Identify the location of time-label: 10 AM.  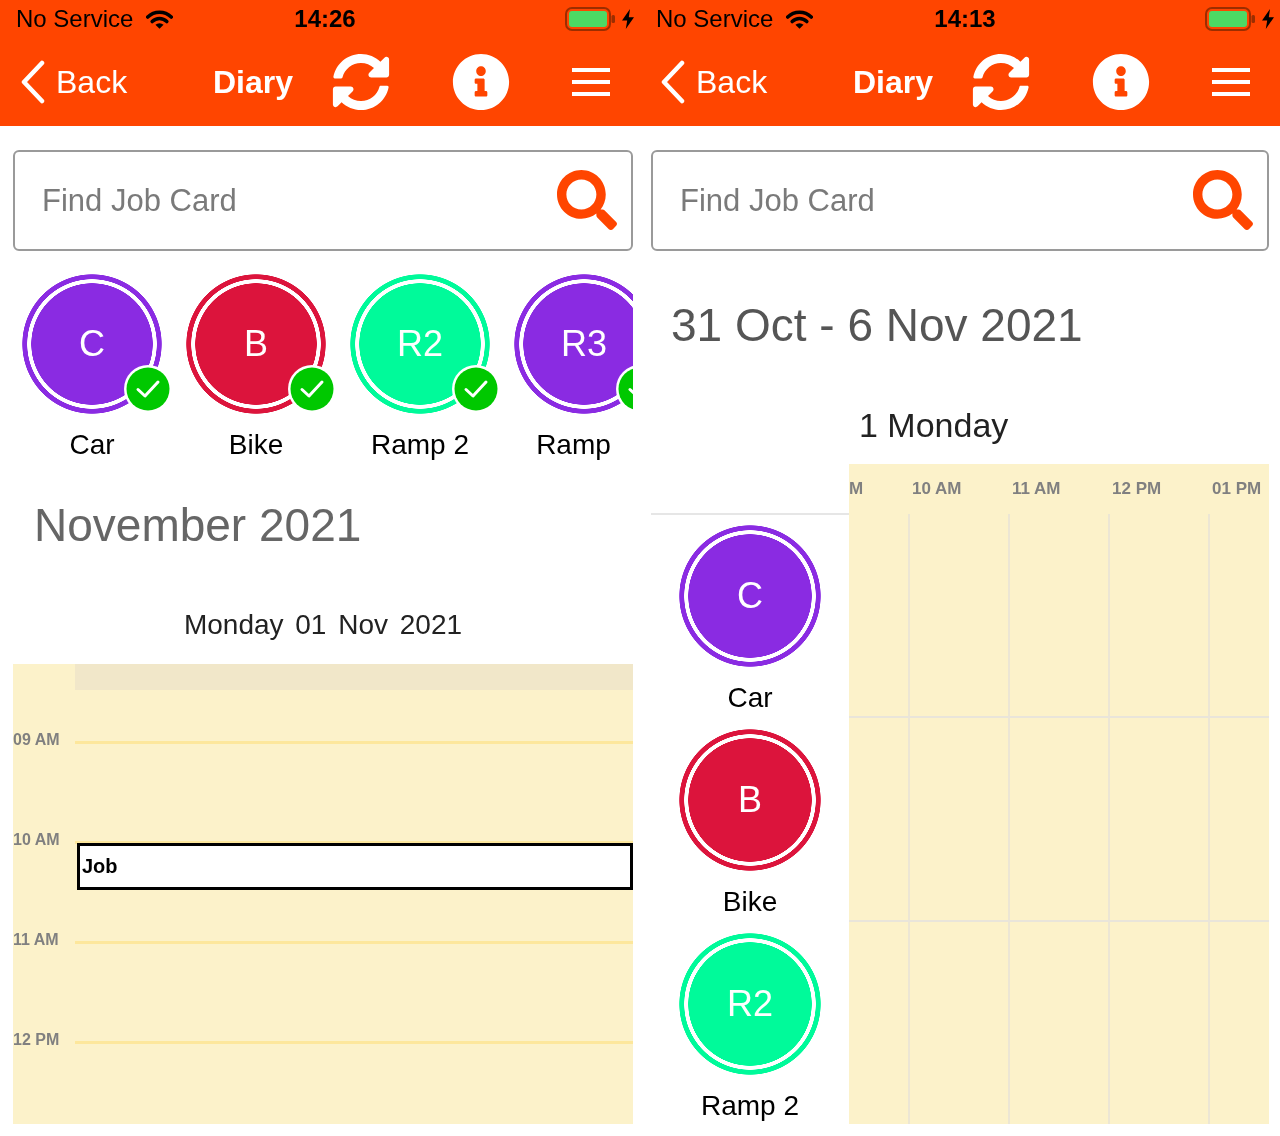
(937, 489).